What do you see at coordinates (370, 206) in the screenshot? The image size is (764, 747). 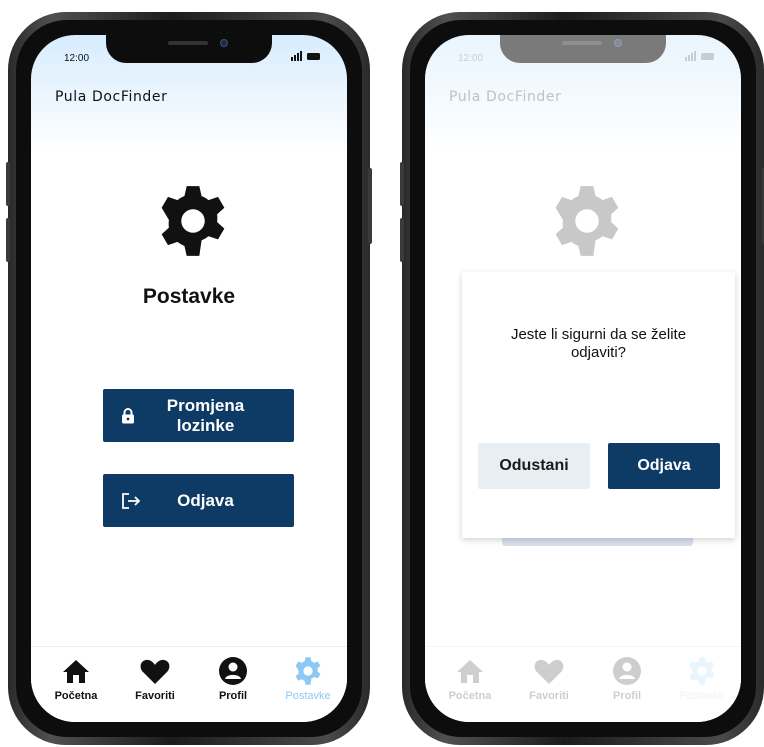 I see `power-button` at bounding box center [370, 206].